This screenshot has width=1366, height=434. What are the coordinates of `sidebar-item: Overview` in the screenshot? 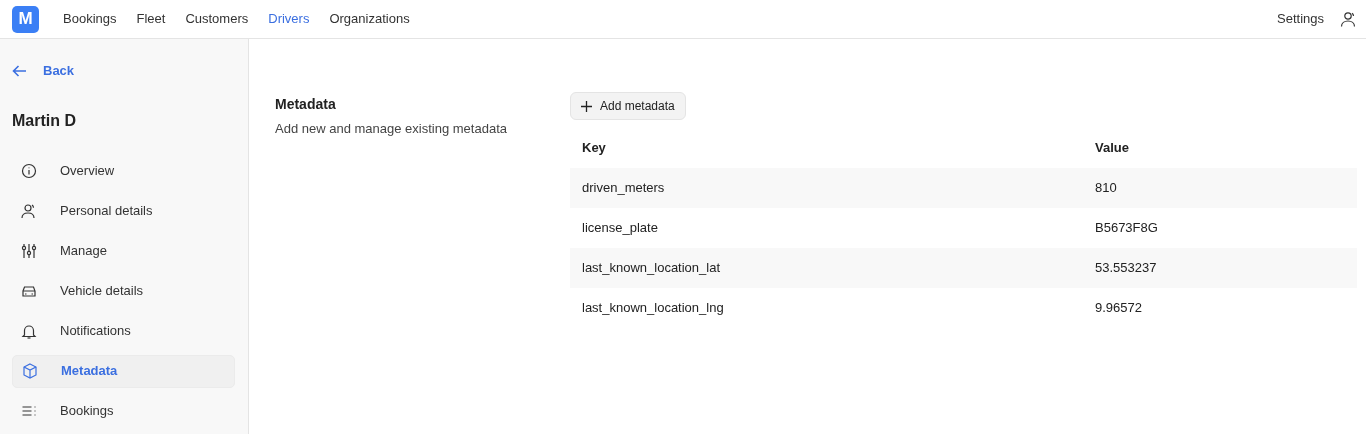 It's located at (123, 171).